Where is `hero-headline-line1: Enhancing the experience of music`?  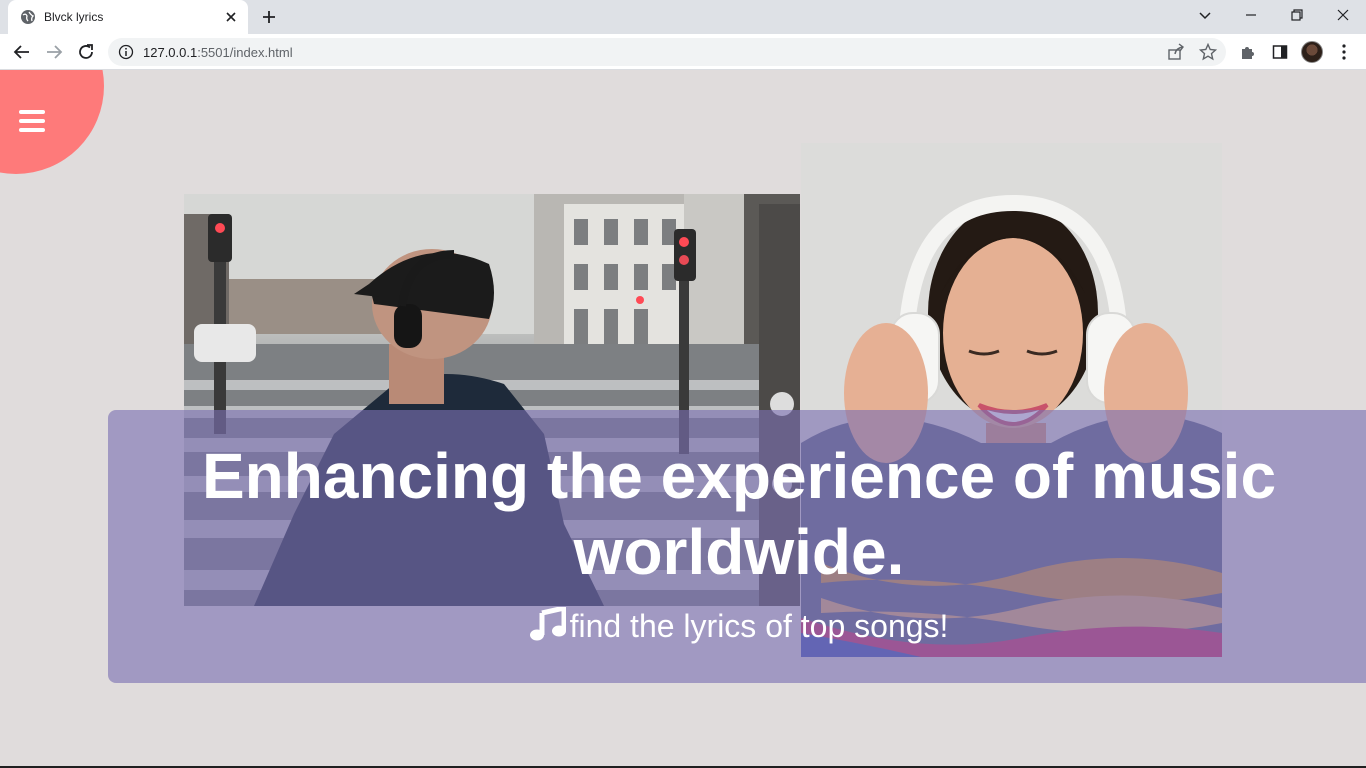 hero-headline-line1: Enhancing the experience of music is located at coordinates (739, 476).